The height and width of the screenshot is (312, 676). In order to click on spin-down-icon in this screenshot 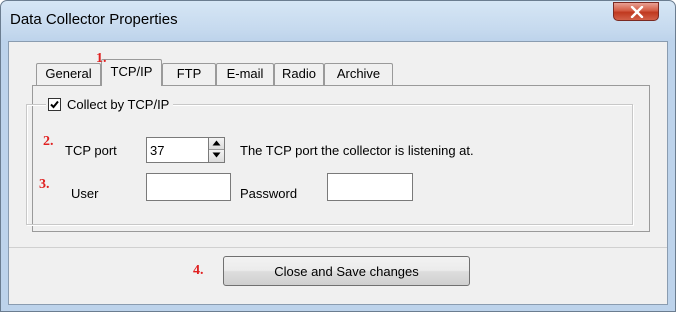, I will do `click(216, 155)`.